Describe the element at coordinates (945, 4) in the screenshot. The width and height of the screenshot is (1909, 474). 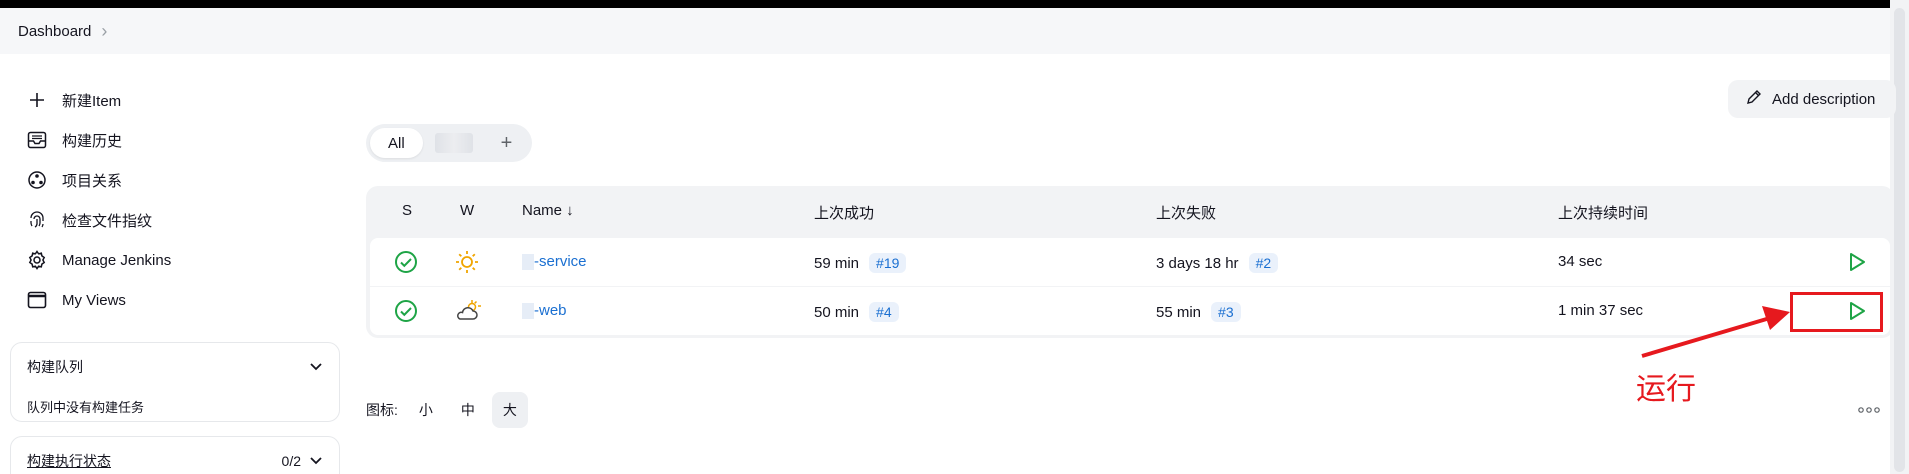
I see `top-bar` at that location.